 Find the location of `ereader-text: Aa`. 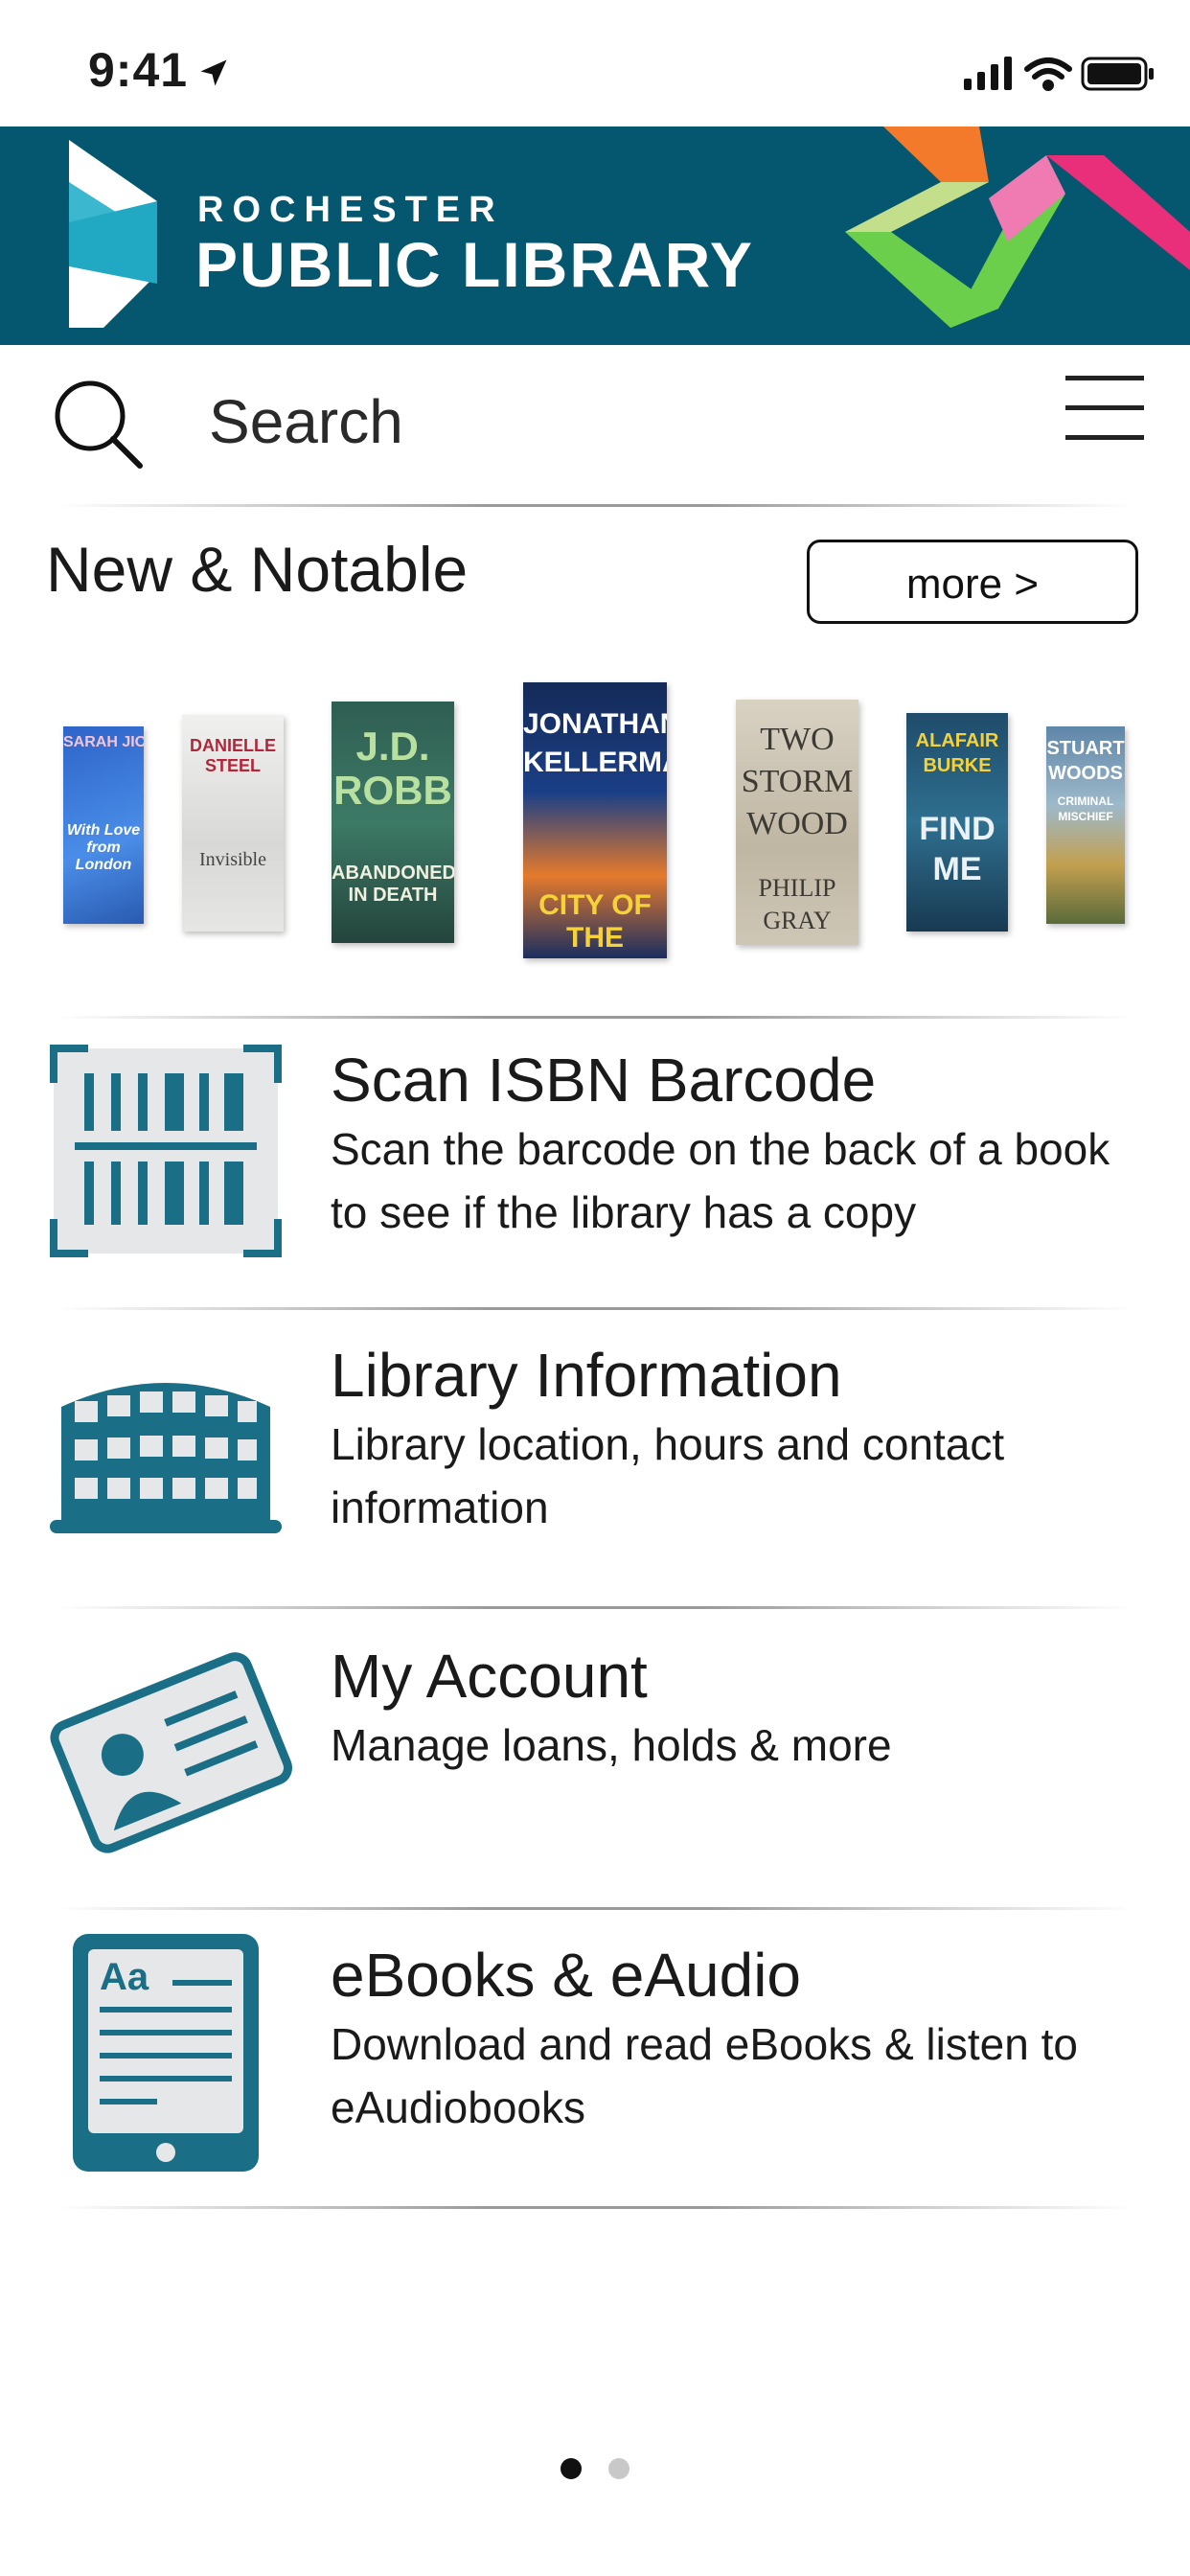

ereader-text: Aa is located at coordinates (125, 1977).